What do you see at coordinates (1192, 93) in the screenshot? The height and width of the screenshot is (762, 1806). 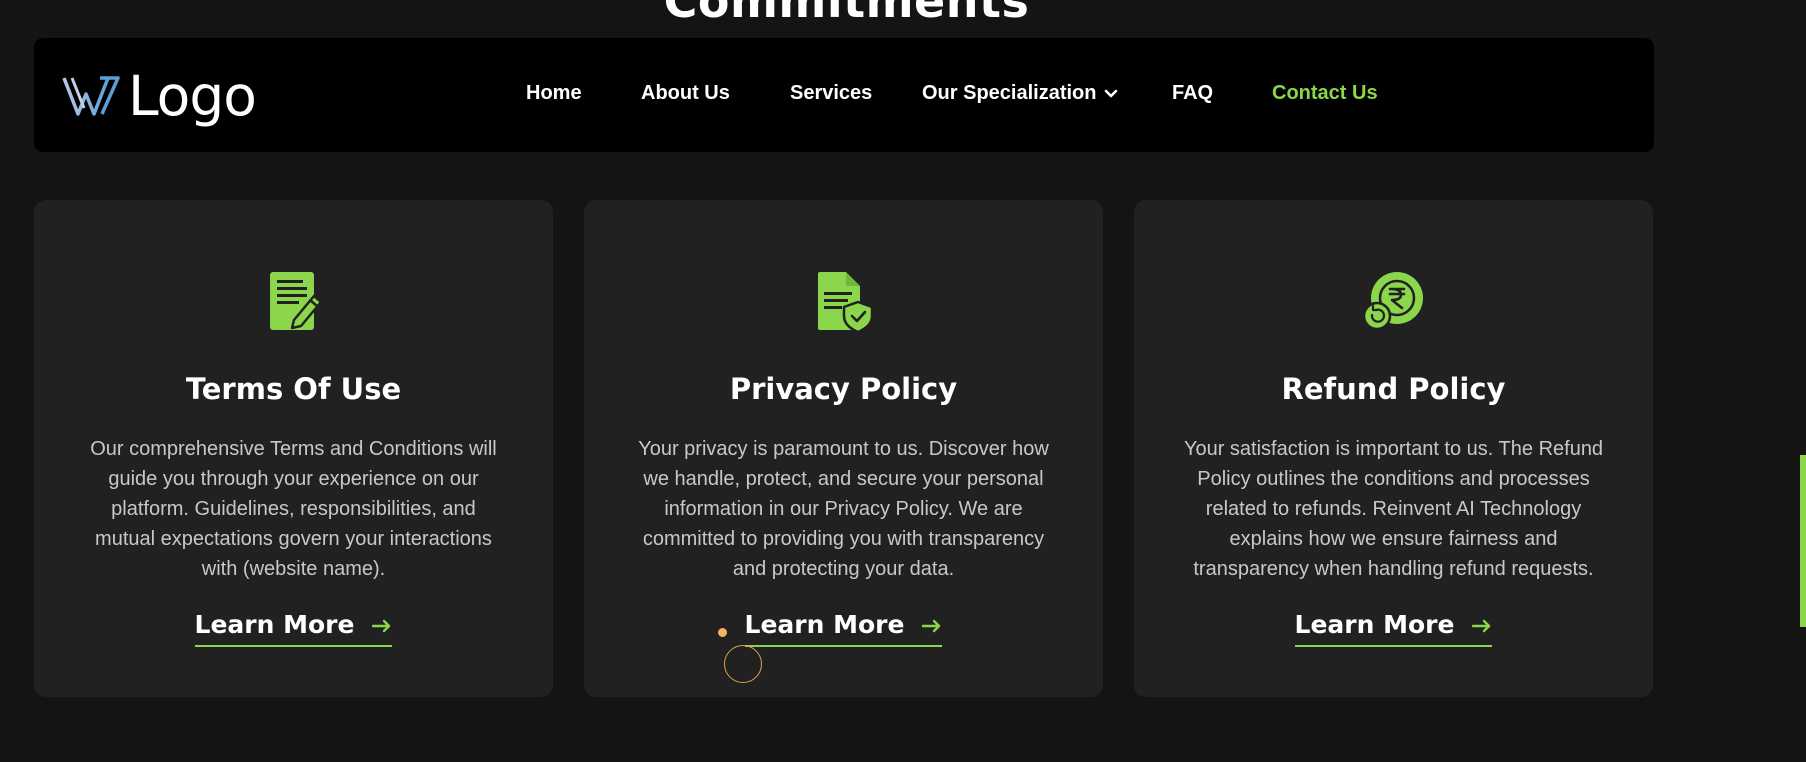 I see `nav-faq: FAQ` at bounding box center [1192, 93].